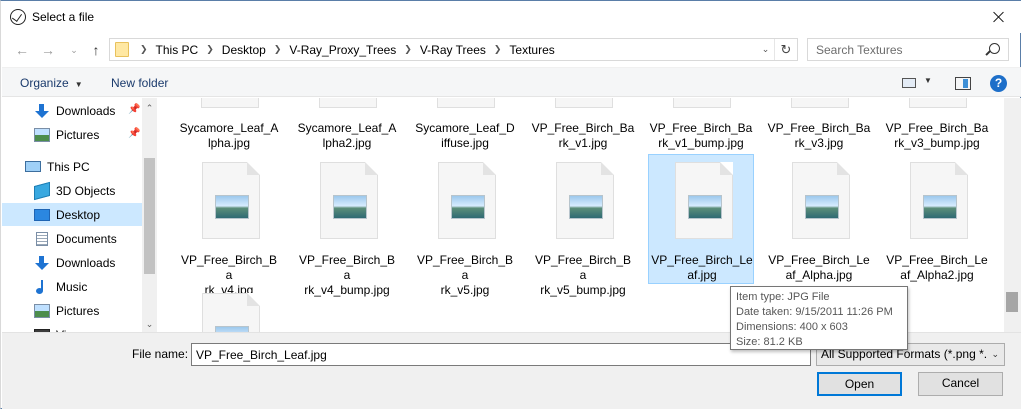  What do you see at coordinates (149, 324) in the screenshot?
I see `scroll-down-icon: ⌄` at bounding box center [149, 324].